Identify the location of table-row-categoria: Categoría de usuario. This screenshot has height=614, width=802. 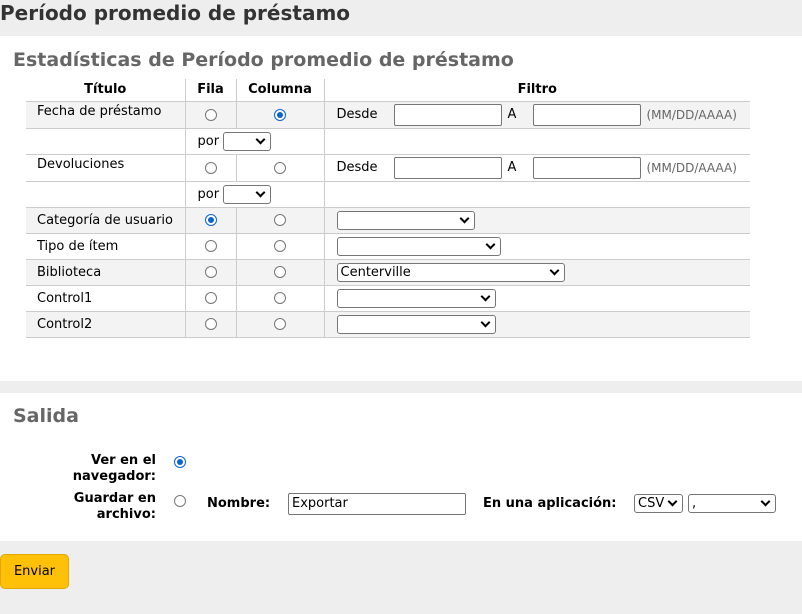
(388, 220).